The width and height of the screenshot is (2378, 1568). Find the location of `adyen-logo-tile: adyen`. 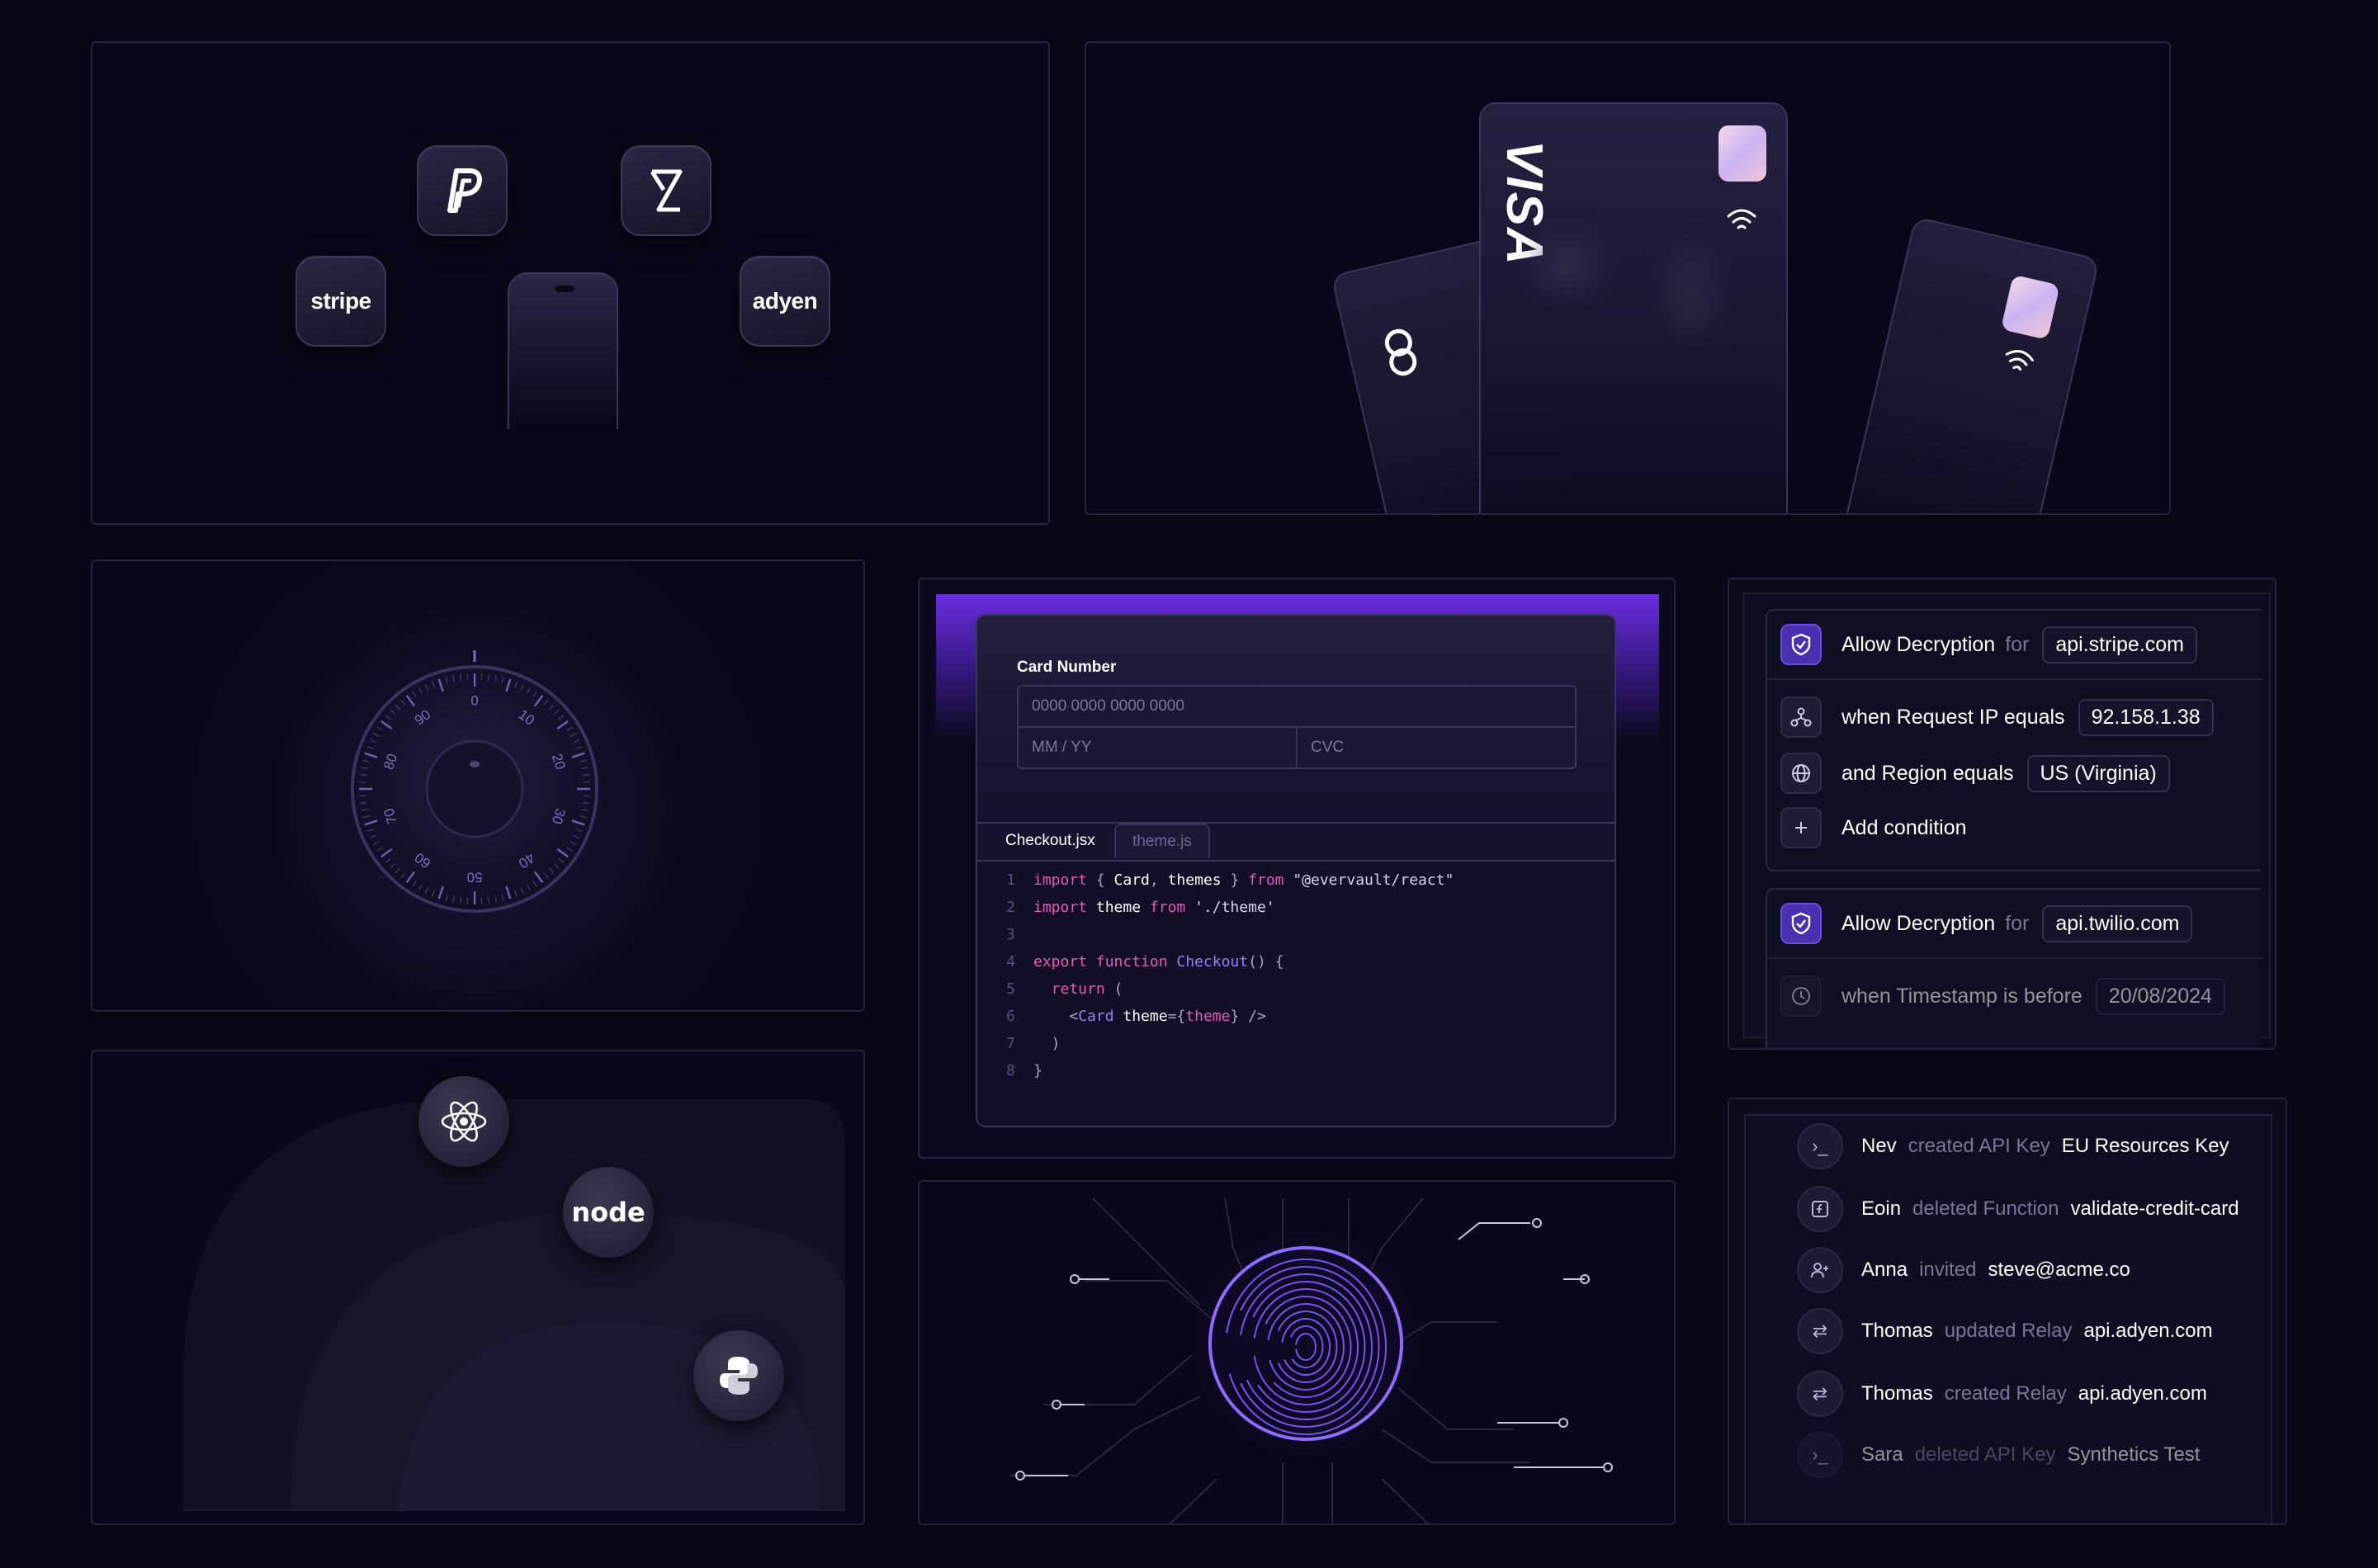

adyen-logo-tile: adyen is located at coordinates (785, 301).